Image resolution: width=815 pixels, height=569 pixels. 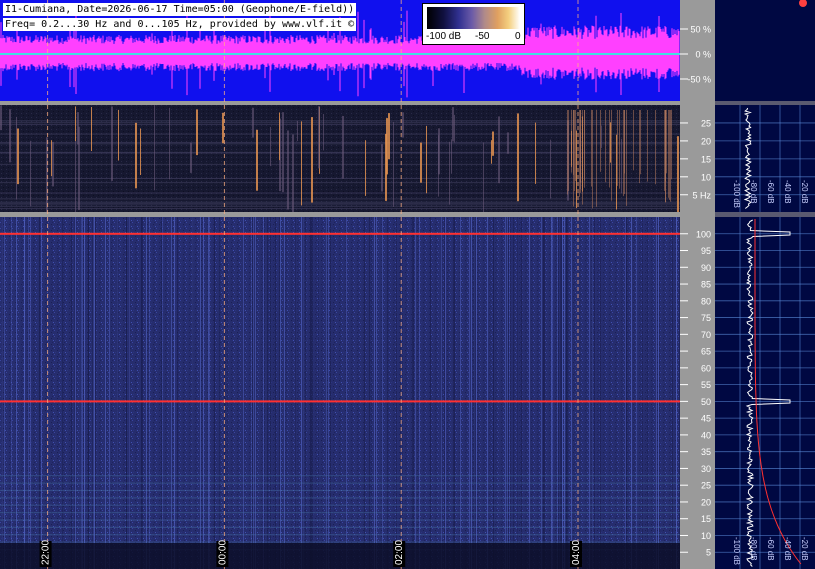 I want to click on hf-db-label-2: -60 dB, so click(x=770, y=549).